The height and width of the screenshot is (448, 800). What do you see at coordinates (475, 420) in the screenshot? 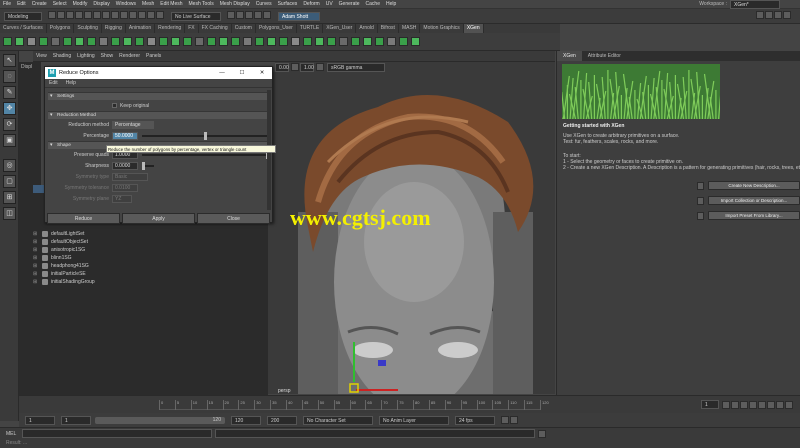
I see `fps-dropdown: 24 fps` at bounding box center [475, 420].